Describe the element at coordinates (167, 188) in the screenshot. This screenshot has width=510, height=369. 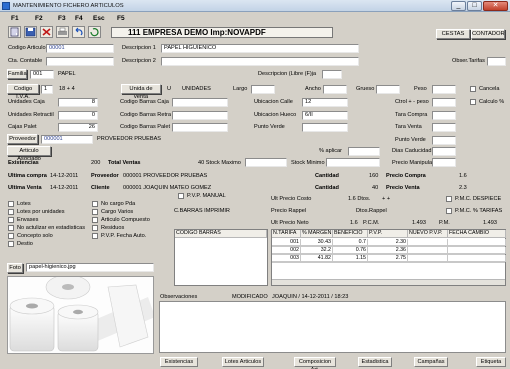
I see `cliente-value: 000001 JOAQUIN MATEO GOMEZ` at that location.